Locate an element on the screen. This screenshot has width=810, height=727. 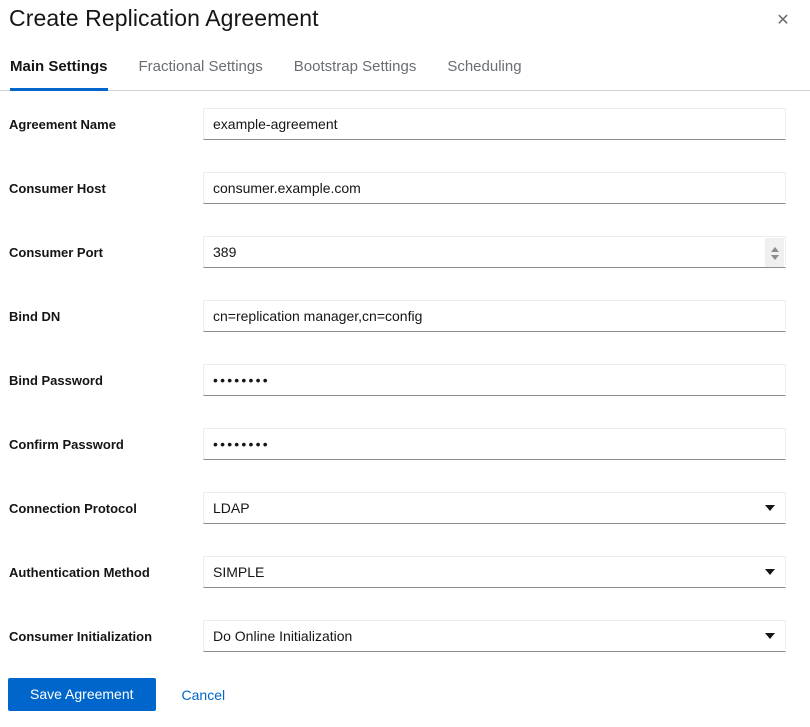
consumer-host-input: consumer.example.com is located at coordinates (494, 188).